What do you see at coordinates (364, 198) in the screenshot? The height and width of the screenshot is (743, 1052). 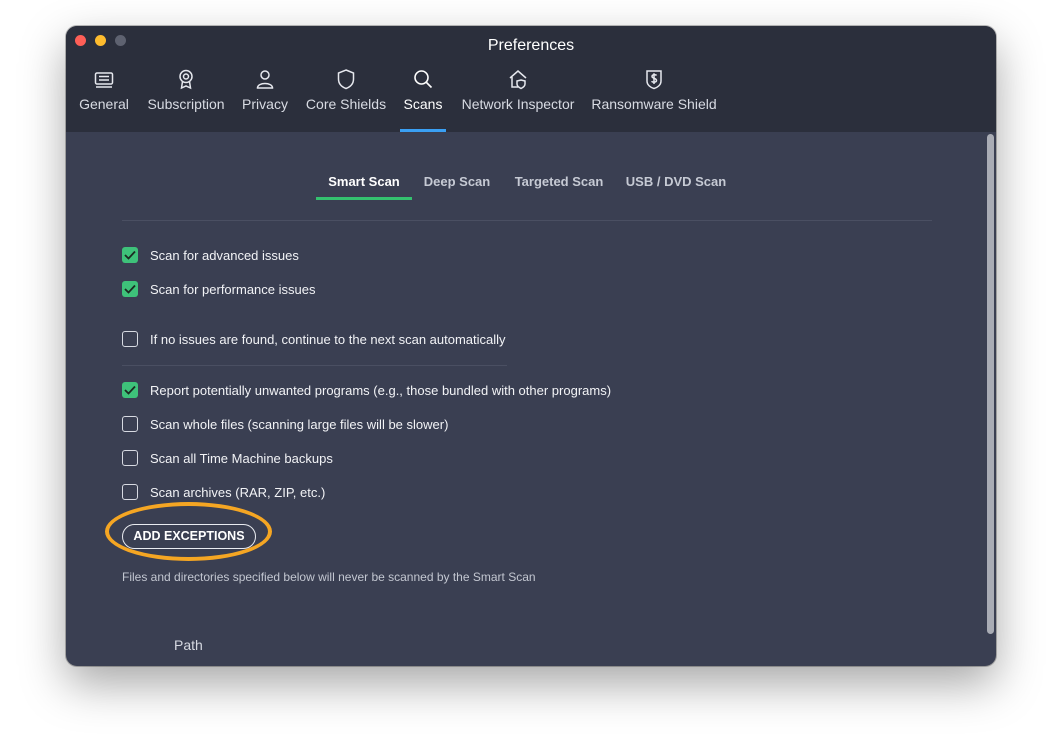 I see `active-subtab-indicator` at bounding box center [364, 198].